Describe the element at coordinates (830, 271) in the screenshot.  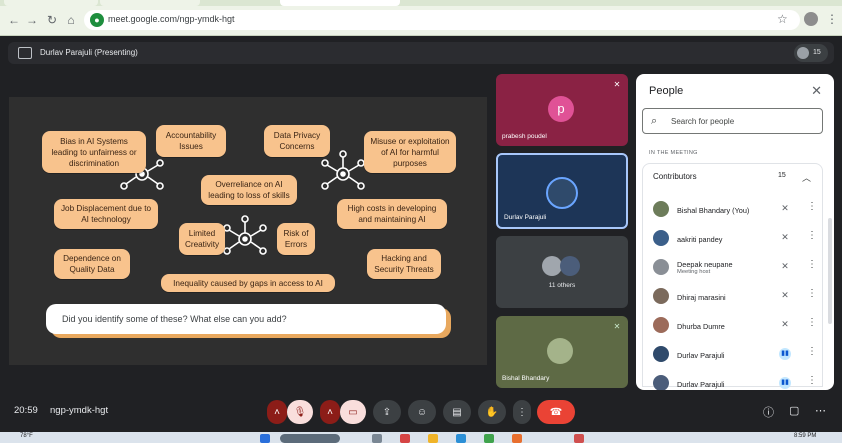
I see `scrollbar` at that location.